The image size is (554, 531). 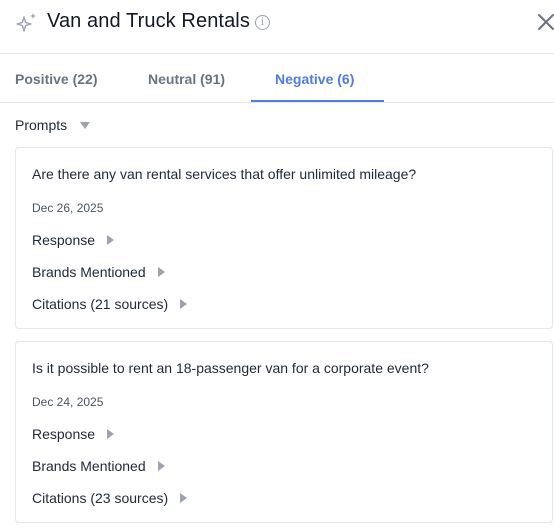 What do you see at coordinates (186, 79) in the screenshot?
I see `tab-neutral: Neutral (91)` at bounding box center [186, 79].